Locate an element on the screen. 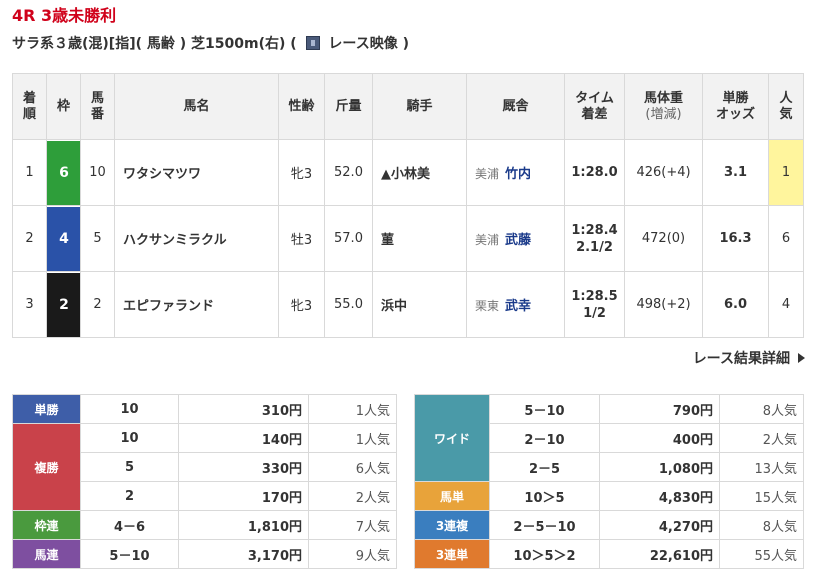  race-conditions-text: サラ系３歳(混)[指]( 馬齢 ) 芝1500m(右) ( is located at coordinates (154, 44).